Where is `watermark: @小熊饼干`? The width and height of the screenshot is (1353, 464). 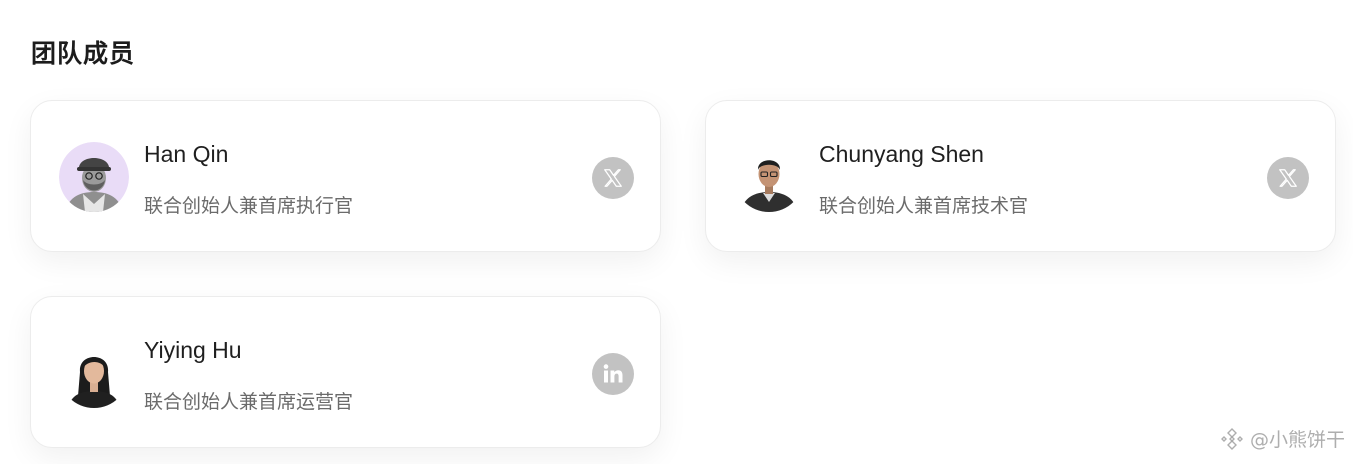
watermark: @小熊饼干 is located at coordinates (1282, 438).